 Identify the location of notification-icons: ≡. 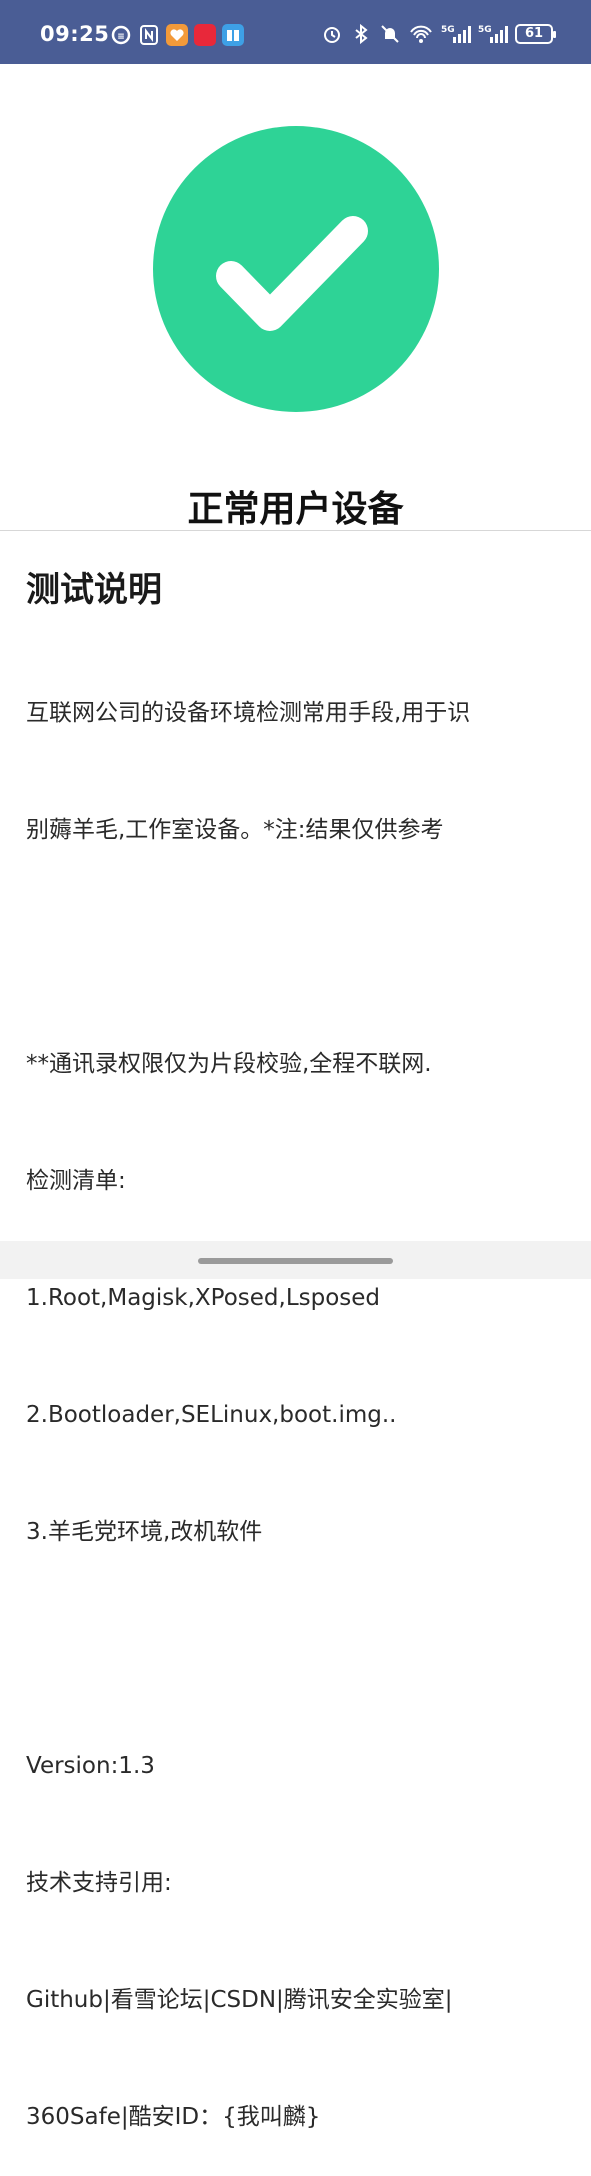
(177, 35).